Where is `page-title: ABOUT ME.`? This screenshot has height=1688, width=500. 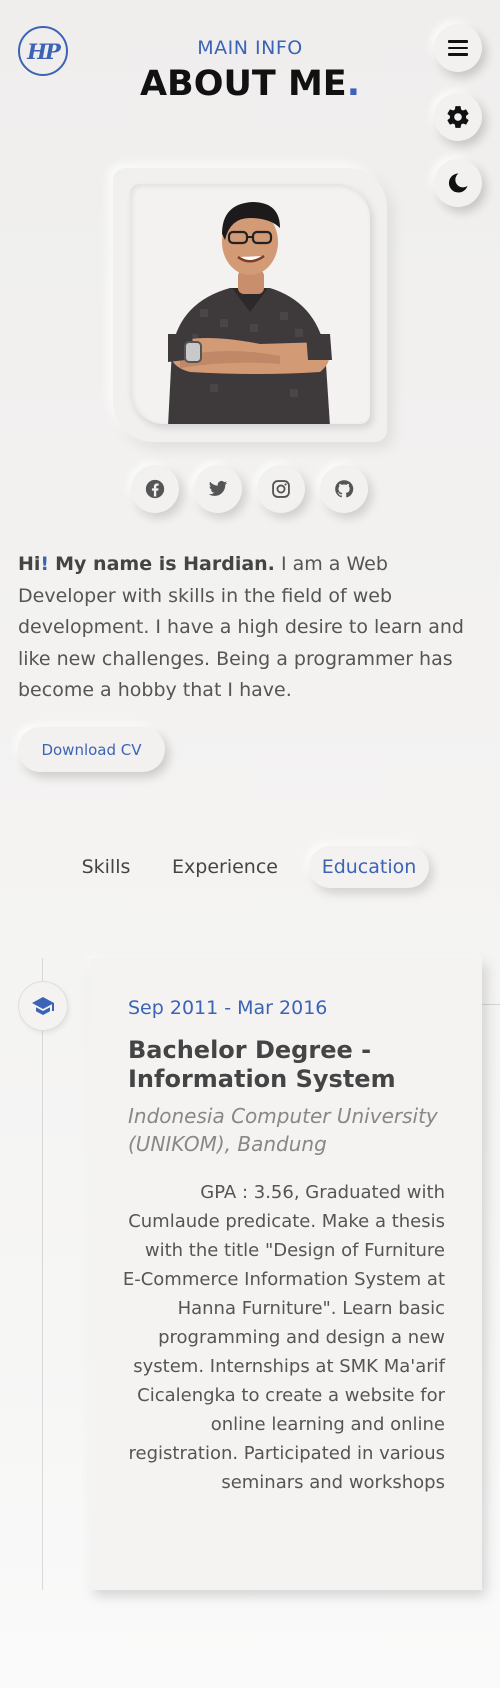
page-title: ABOUT ME. is located at coordinates (250, 84).